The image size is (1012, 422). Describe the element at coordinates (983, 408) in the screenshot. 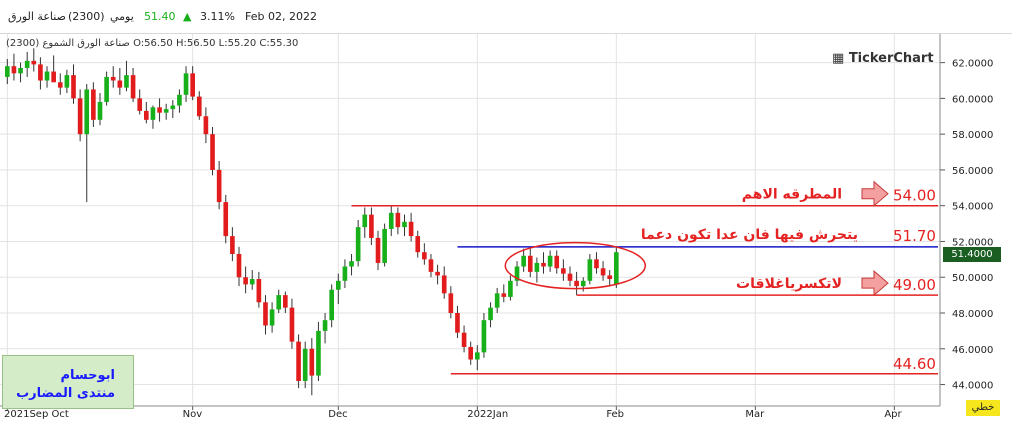

I see `chart-mode-button: خطي` at that location.